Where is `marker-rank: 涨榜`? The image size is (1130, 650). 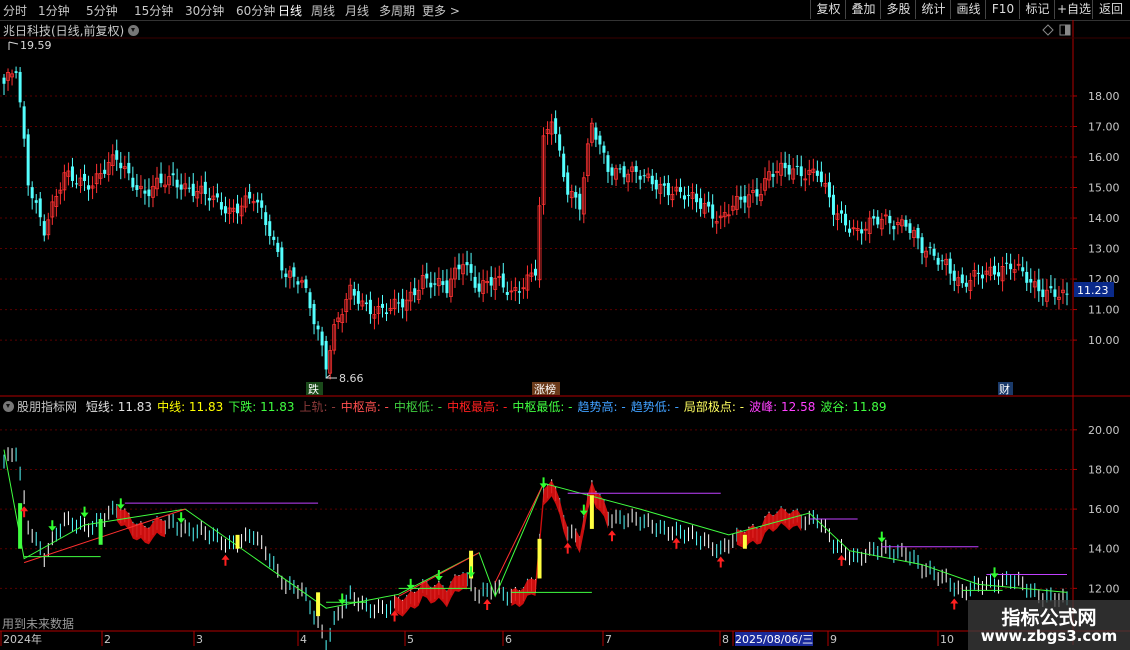 marker-rank: 涨榜 is located at coordinates (545, 389).